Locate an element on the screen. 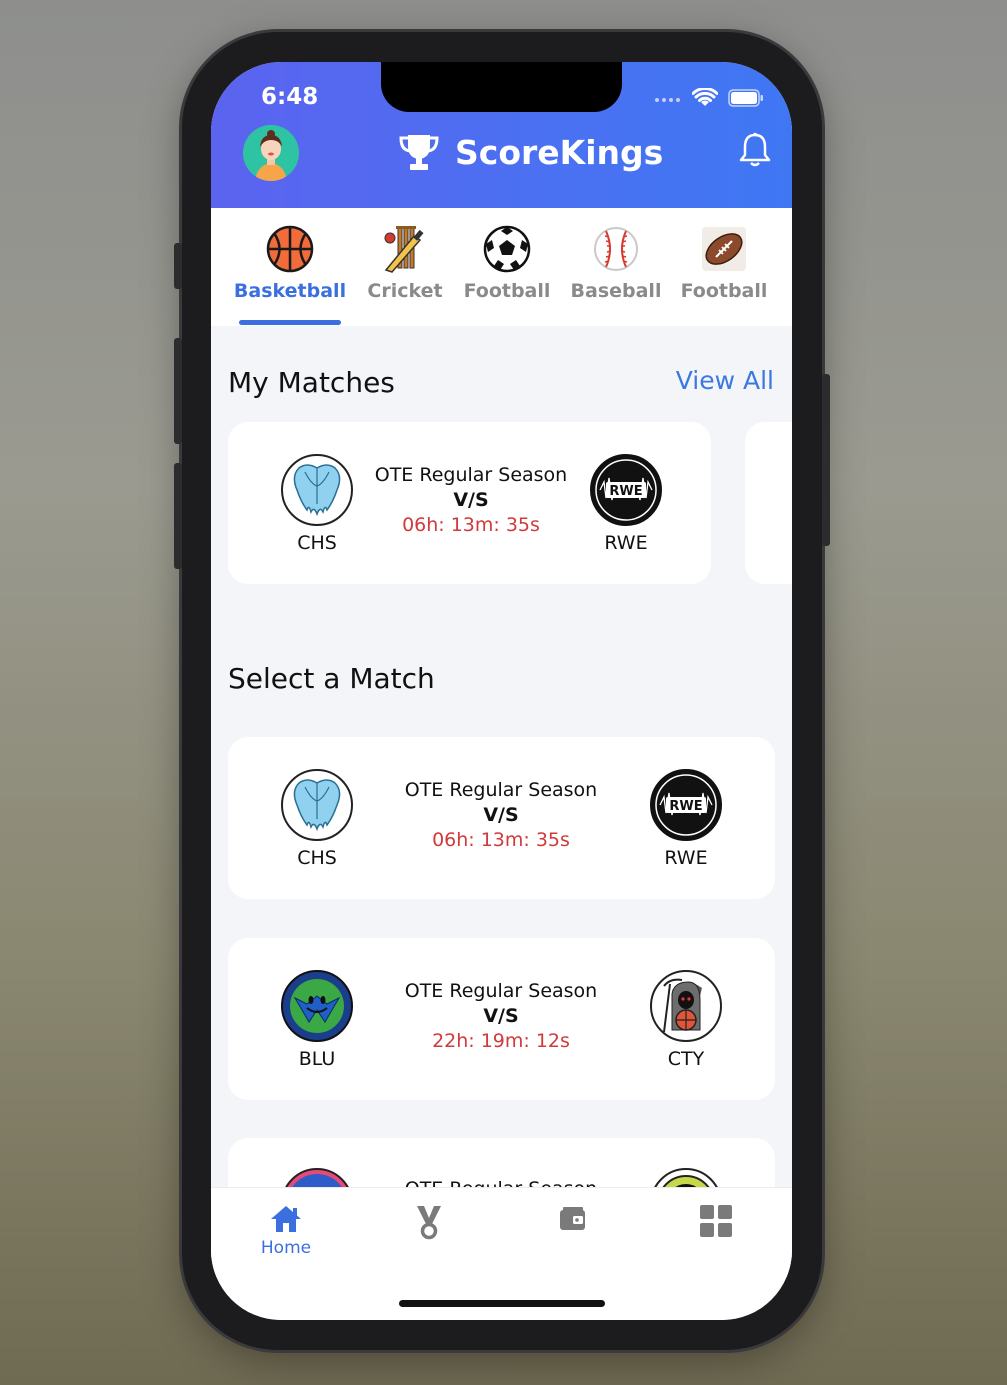  home-team-name: BLU is located at coordinates (317, 1059).